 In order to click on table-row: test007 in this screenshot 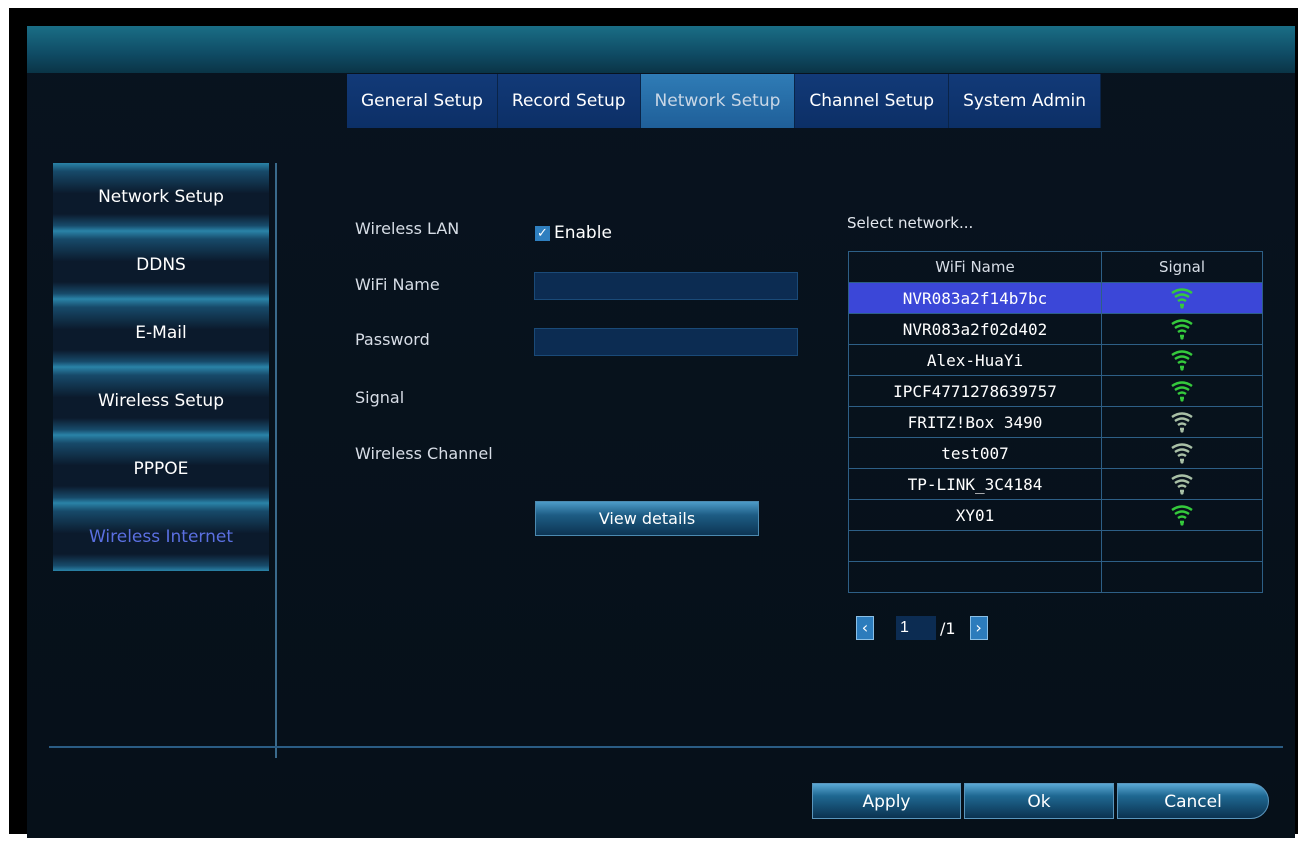, I will do `click(1055, 453)`.